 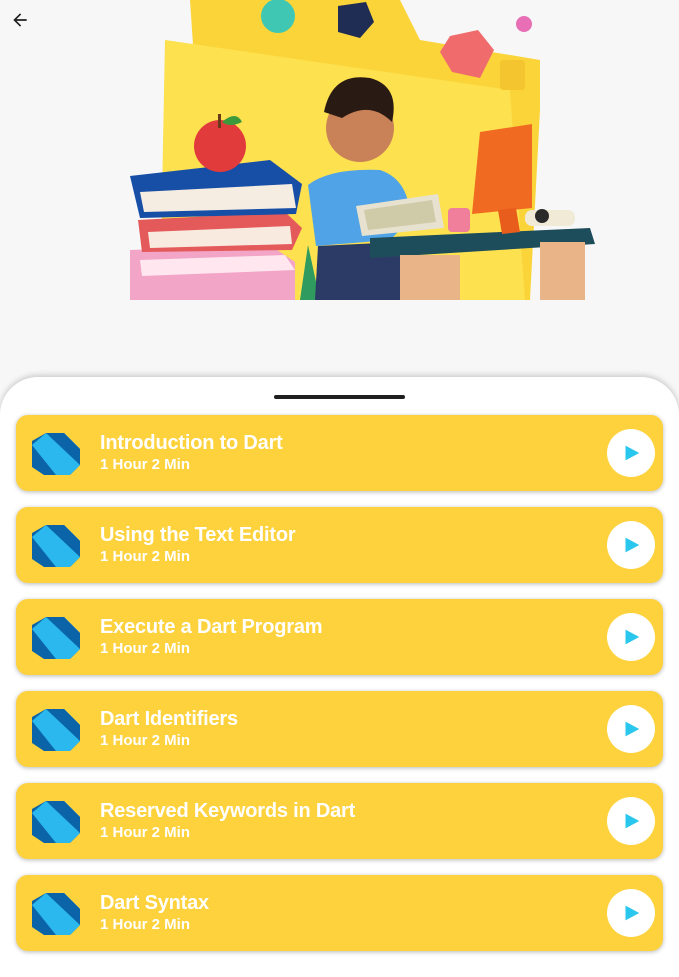 What do you see at coordinates (339, 545) in the screenshot?
I see `lesson-card: Using the Text Editor 1 Hour 2 Min` at bounding box center [339, 545].